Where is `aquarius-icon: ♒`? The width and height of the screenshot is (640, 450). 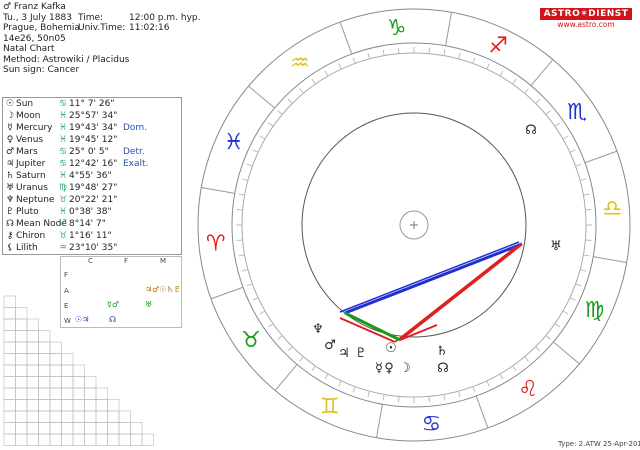 aquarius-icon: ♒ is located at coordinates (300, 63).